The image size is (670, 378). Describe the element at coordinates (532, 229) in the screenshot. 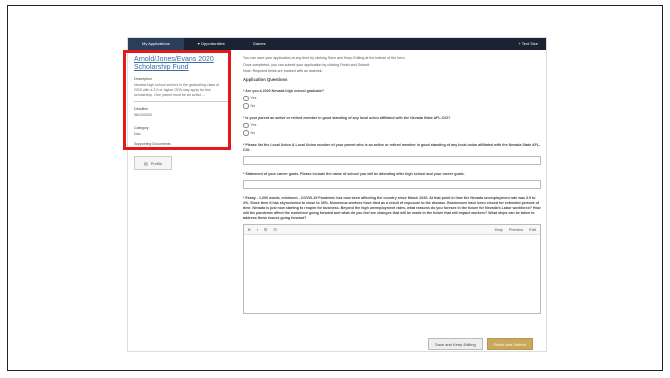

I see `edit-button: Edit` at that location.